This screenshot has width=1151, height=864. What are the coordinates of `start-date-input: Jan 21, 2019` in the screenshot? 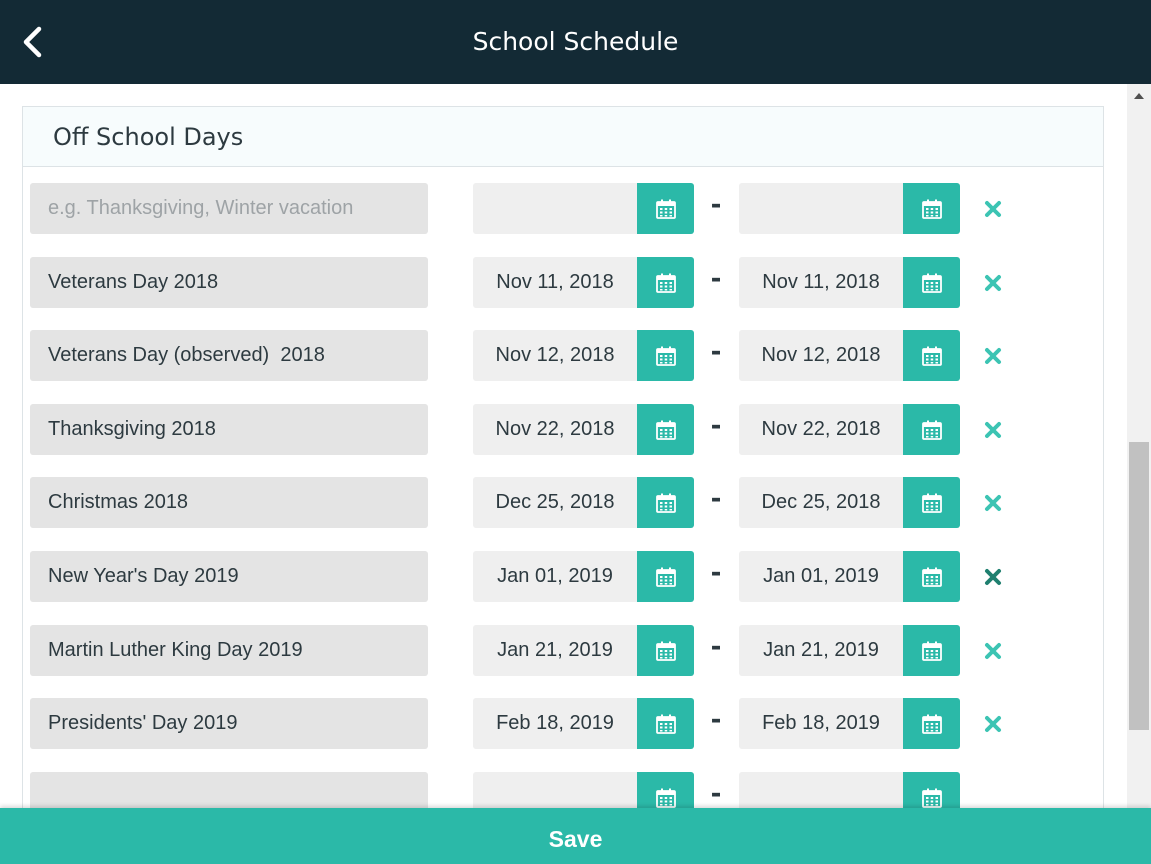 It's located at (555, 650).